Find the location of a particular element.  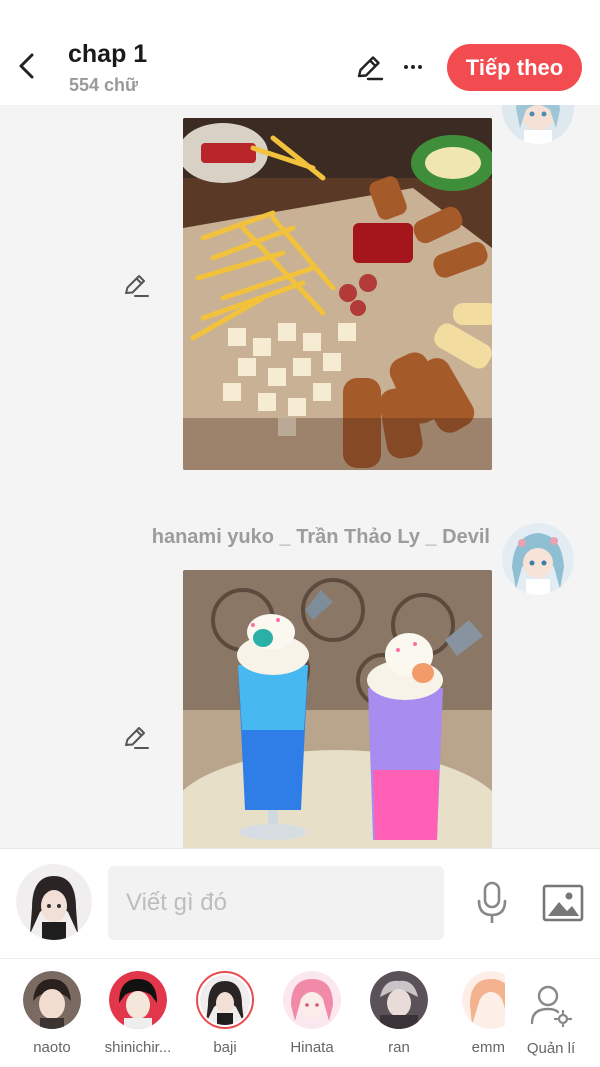

drinks-image is located at coordinates (337, 709).